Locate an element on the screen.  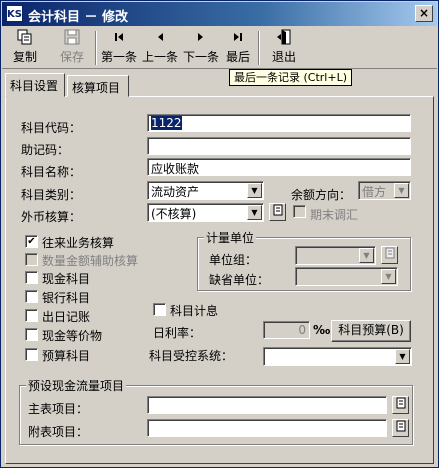
unit-group-label: 单位组： is located at coordinates (233, 260).